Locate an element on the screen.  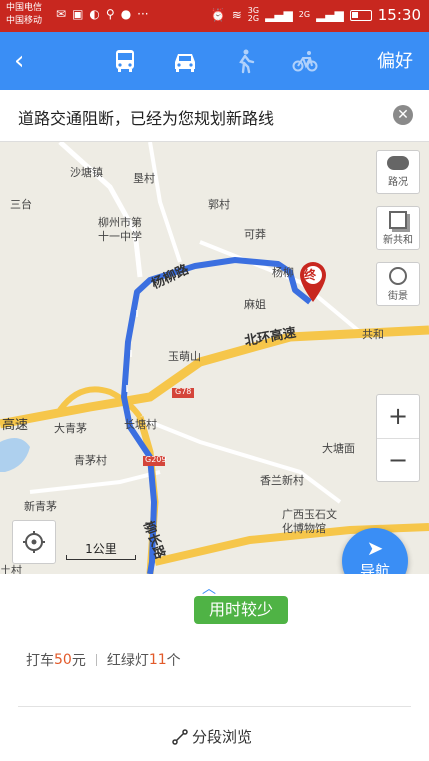
segment-browse-button: 分段浏览 is located at coordinates (212, 736).